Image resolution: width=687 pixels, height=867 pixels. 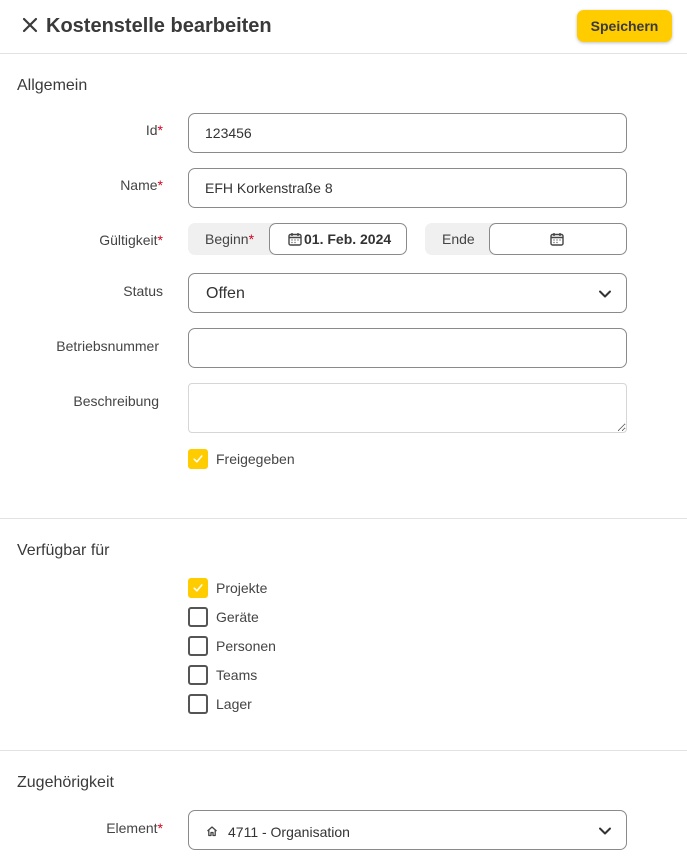 What do you see at coordinates (407, 133) in the screenshot?
I see `id-field` at bounding box center [407, 133].